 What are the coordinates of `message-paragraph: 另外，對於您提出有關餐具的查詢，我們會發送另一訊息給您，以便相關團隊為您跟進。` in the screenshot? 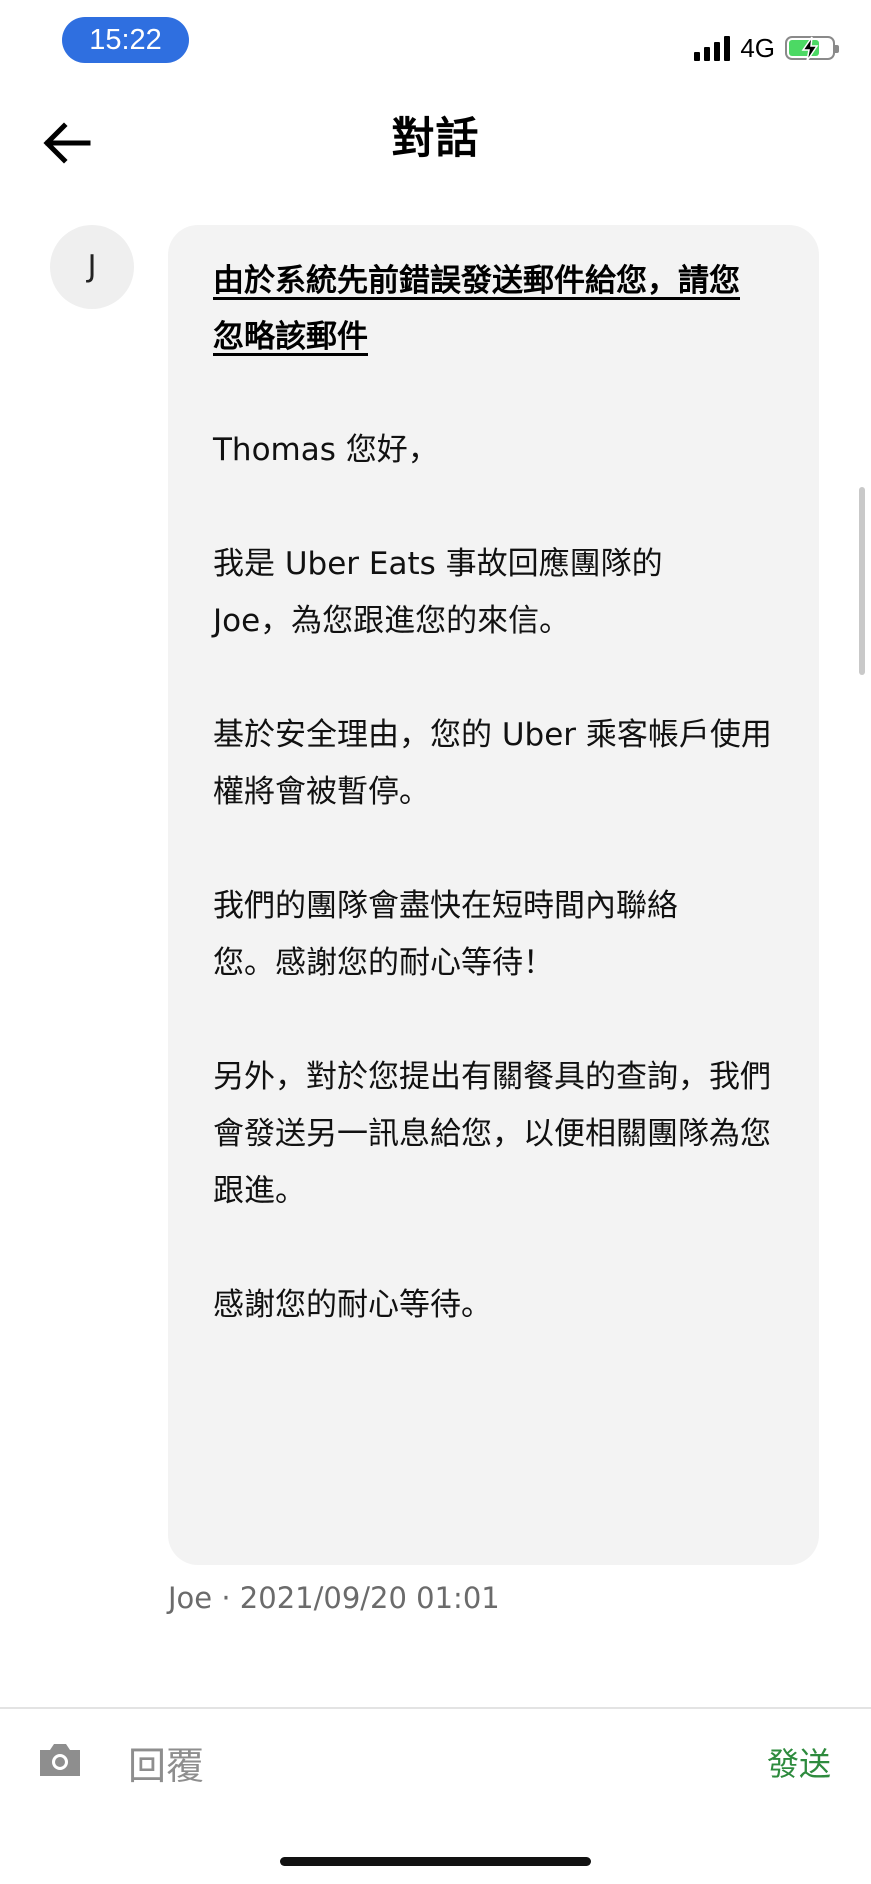 It's located at (492, 1134).